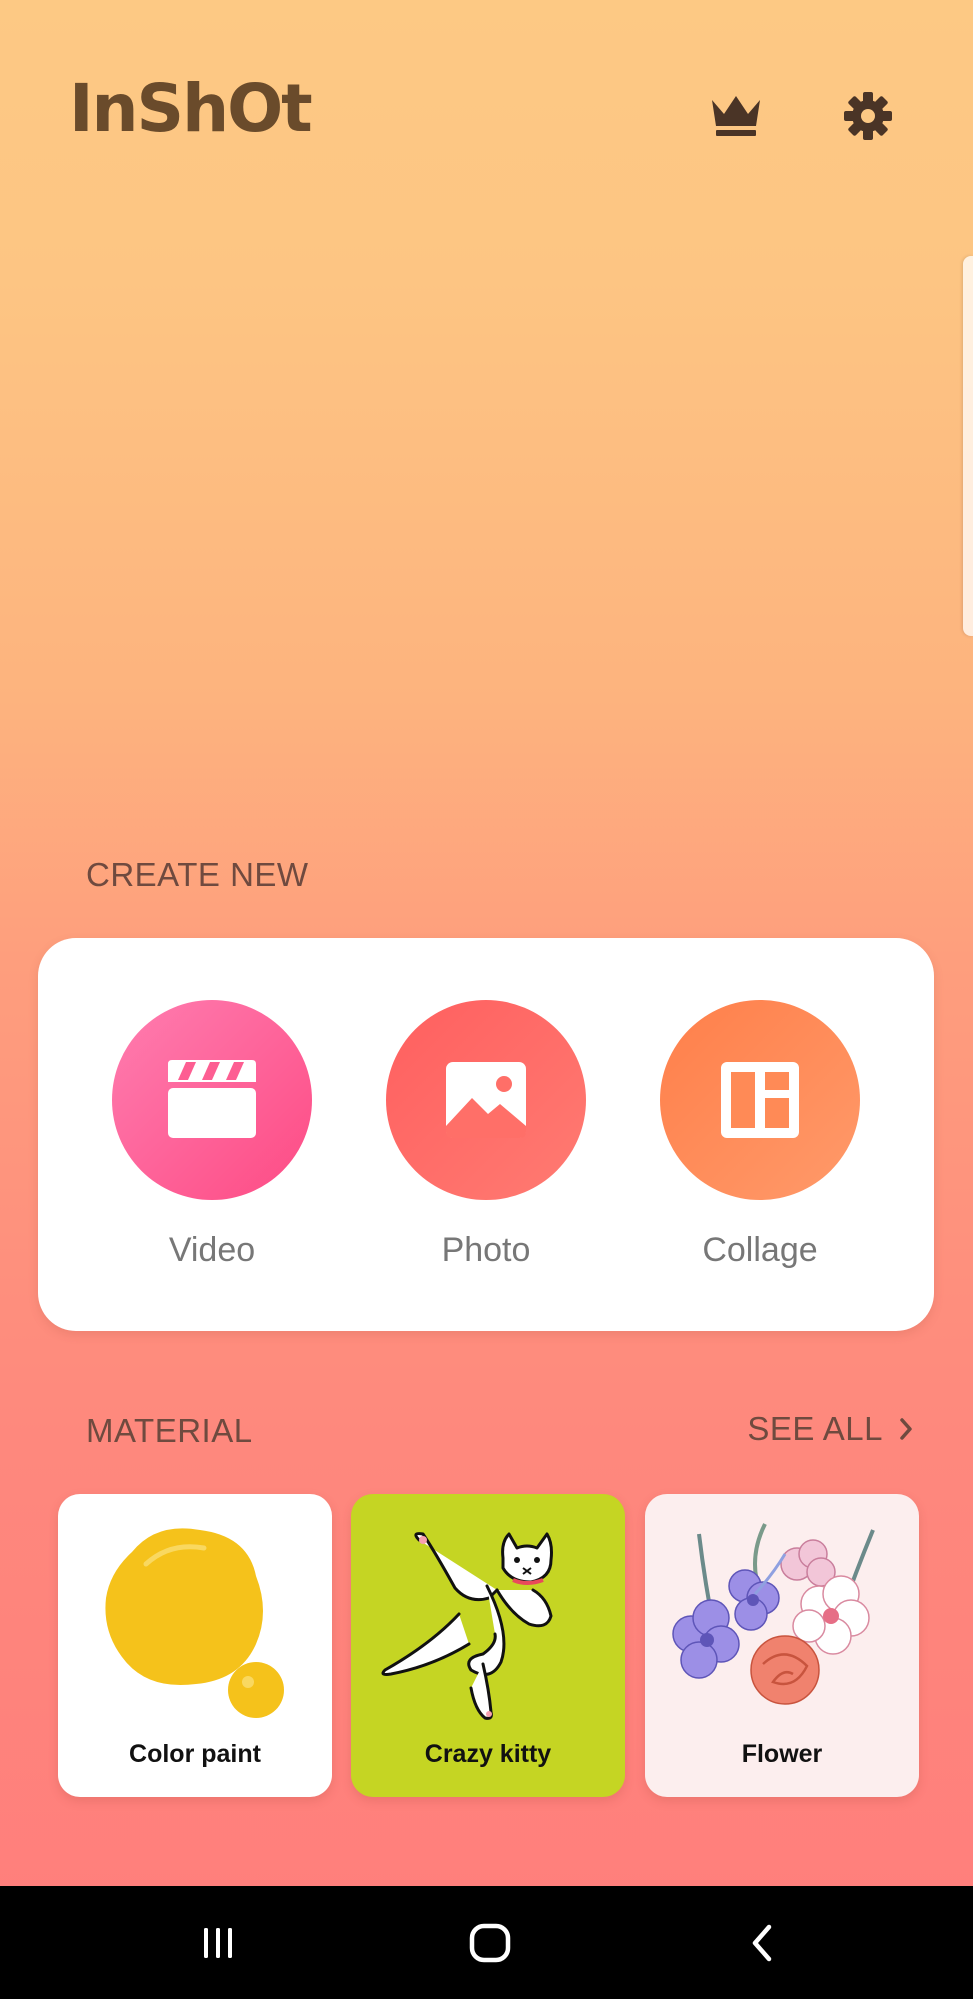  Describe the element at coordinates (868, 116) in the screenshot. I see `gear-icon` at that location.